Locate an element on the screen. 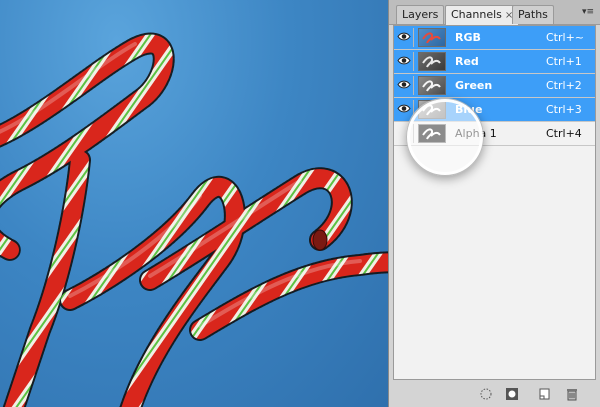 This screenshot has width=600, height=407. channel-shortcut: Ctrl+~ is located at coordinates (565, 37).